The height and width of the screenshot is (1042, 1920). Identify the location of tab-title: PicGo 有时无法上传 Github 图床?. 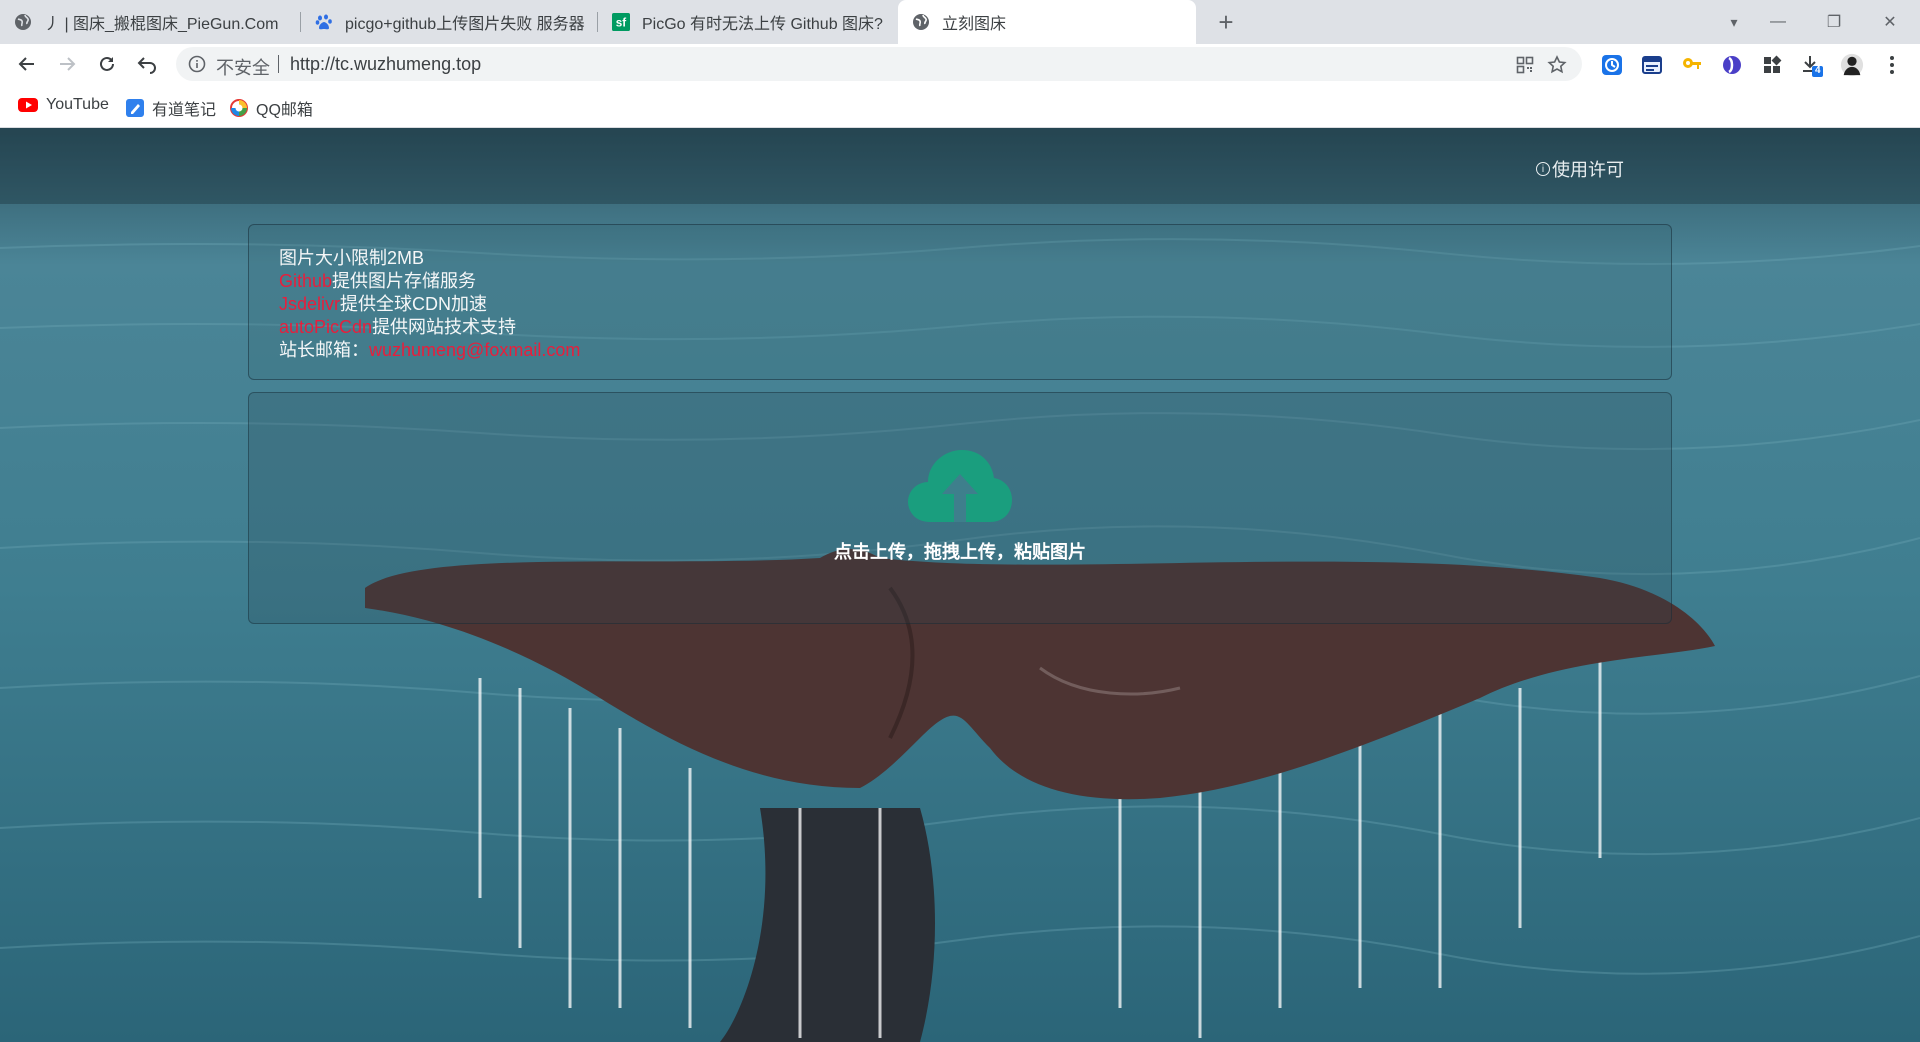
(762, 24).